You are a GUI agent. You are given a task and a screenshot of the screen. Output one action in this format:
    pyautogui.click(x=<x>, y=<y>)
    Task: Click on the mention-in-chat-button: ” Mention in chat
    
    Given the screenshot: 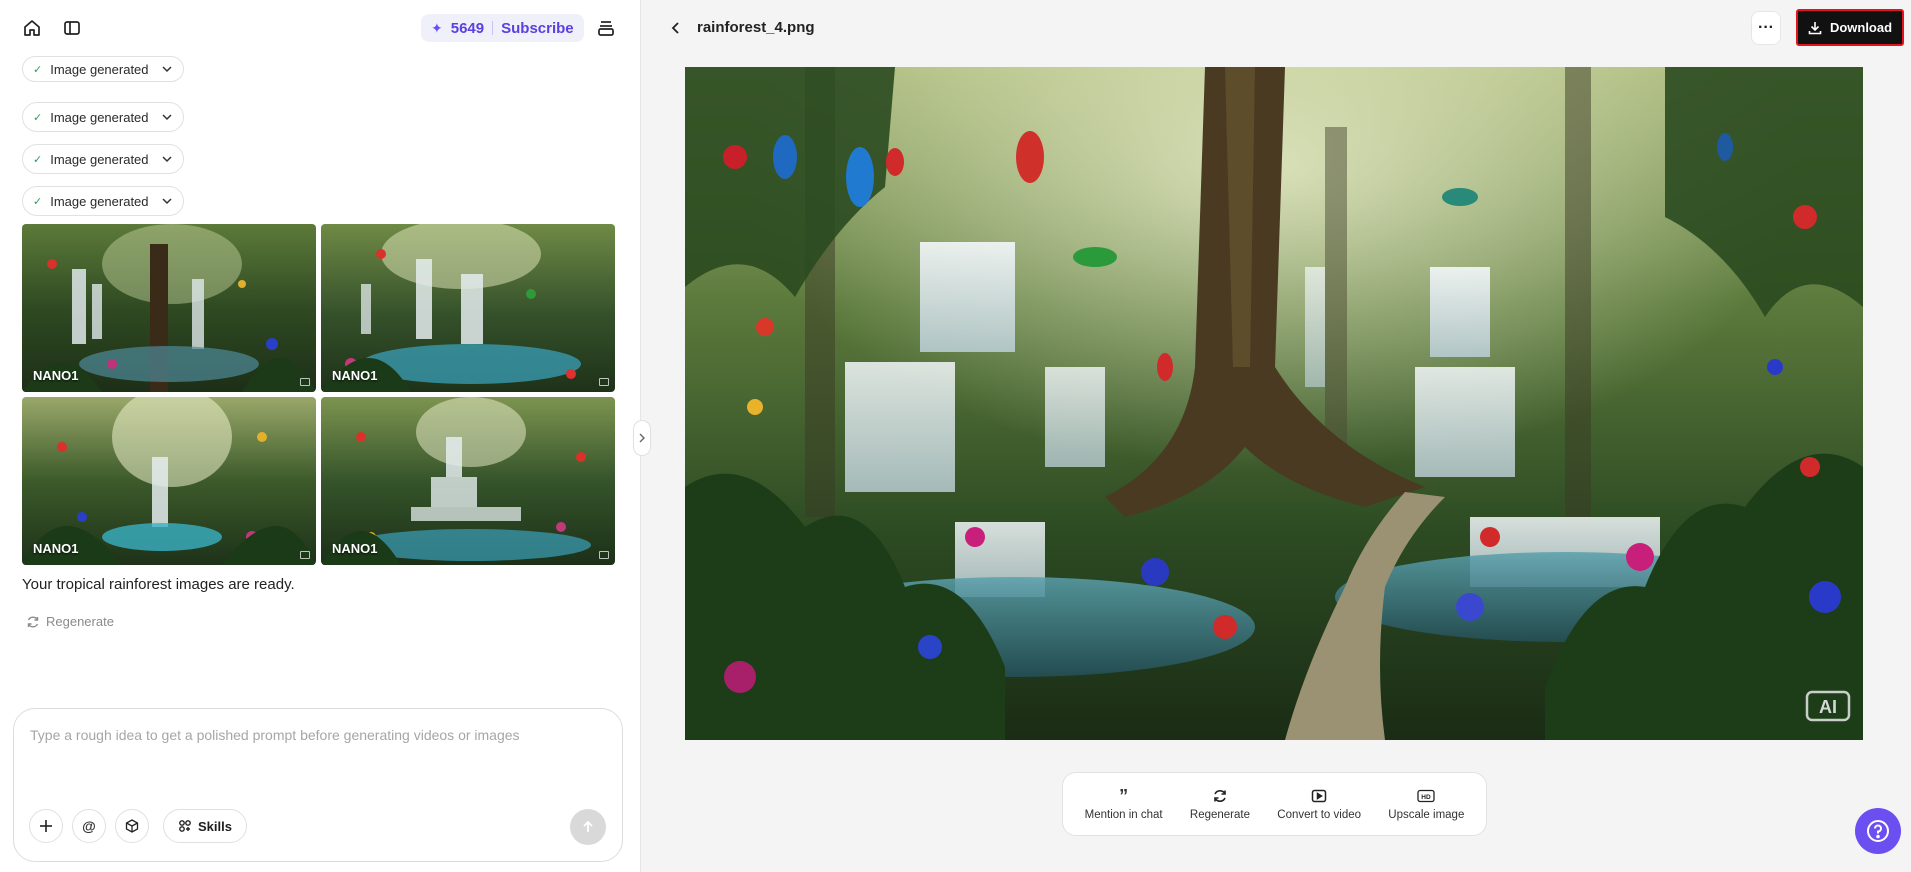 What is the action you would take?
    pyautogui.click(x=1123, y=803)
    